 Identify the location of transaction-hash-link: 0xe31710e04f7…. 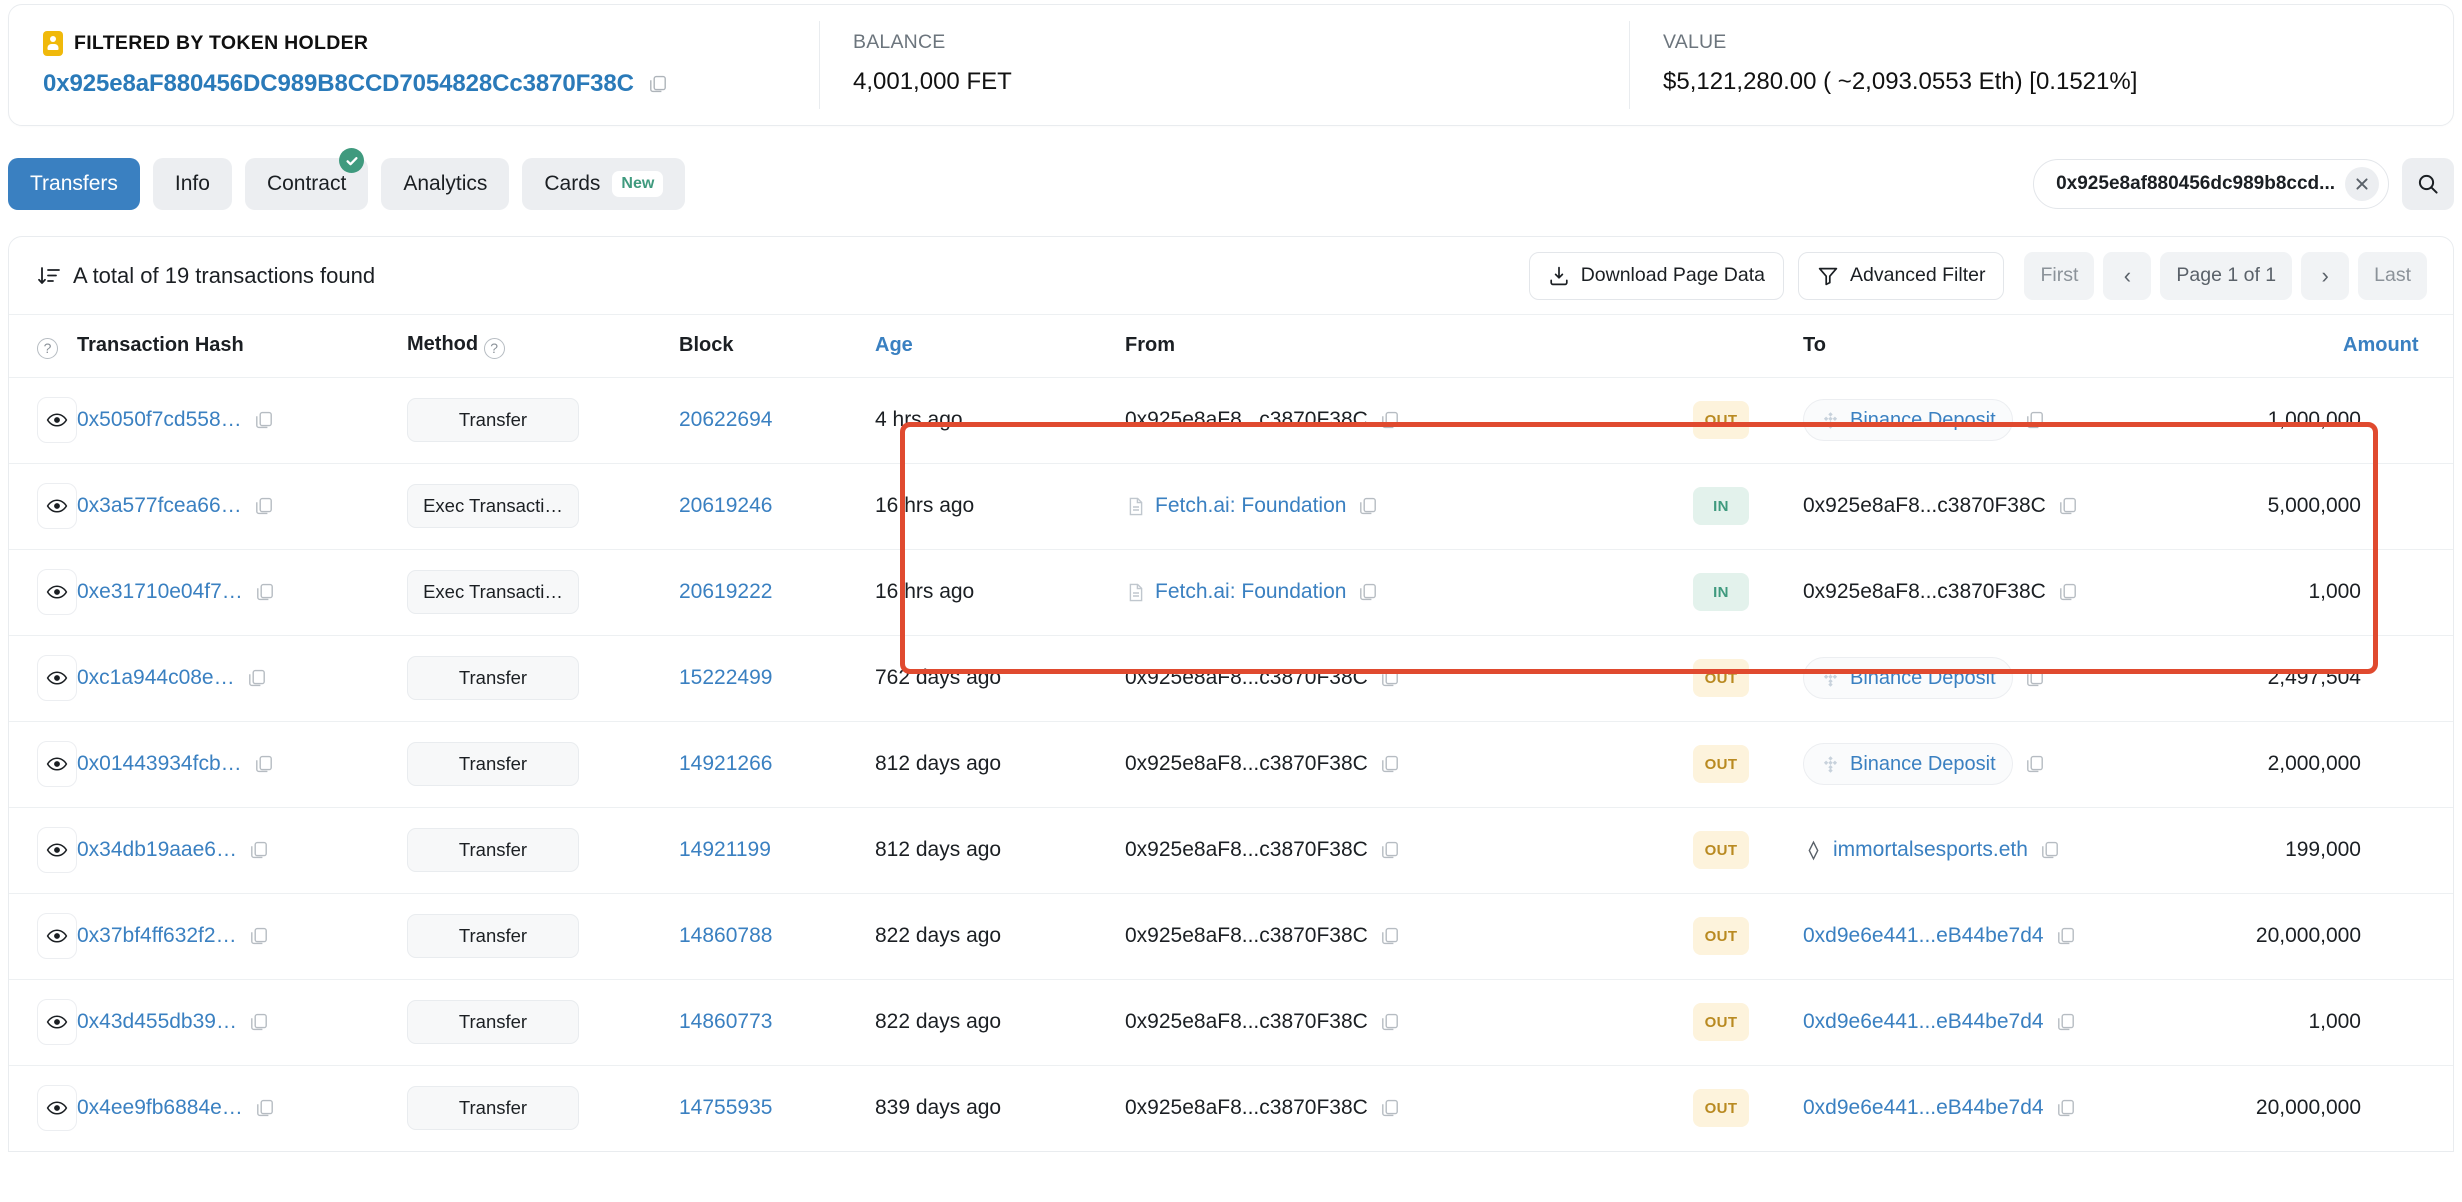
(160, 592).